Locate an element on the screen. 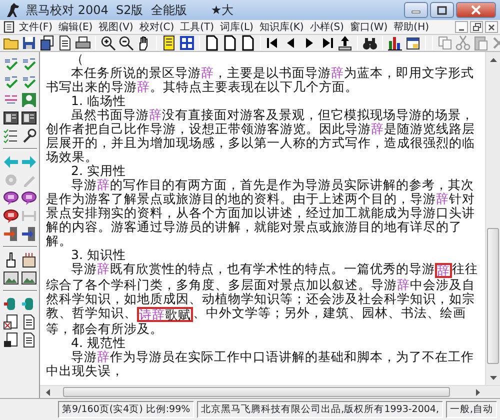 This screenshot has width=500, height=420. annotation-box: 辞 is located at coordinates (443, 270).